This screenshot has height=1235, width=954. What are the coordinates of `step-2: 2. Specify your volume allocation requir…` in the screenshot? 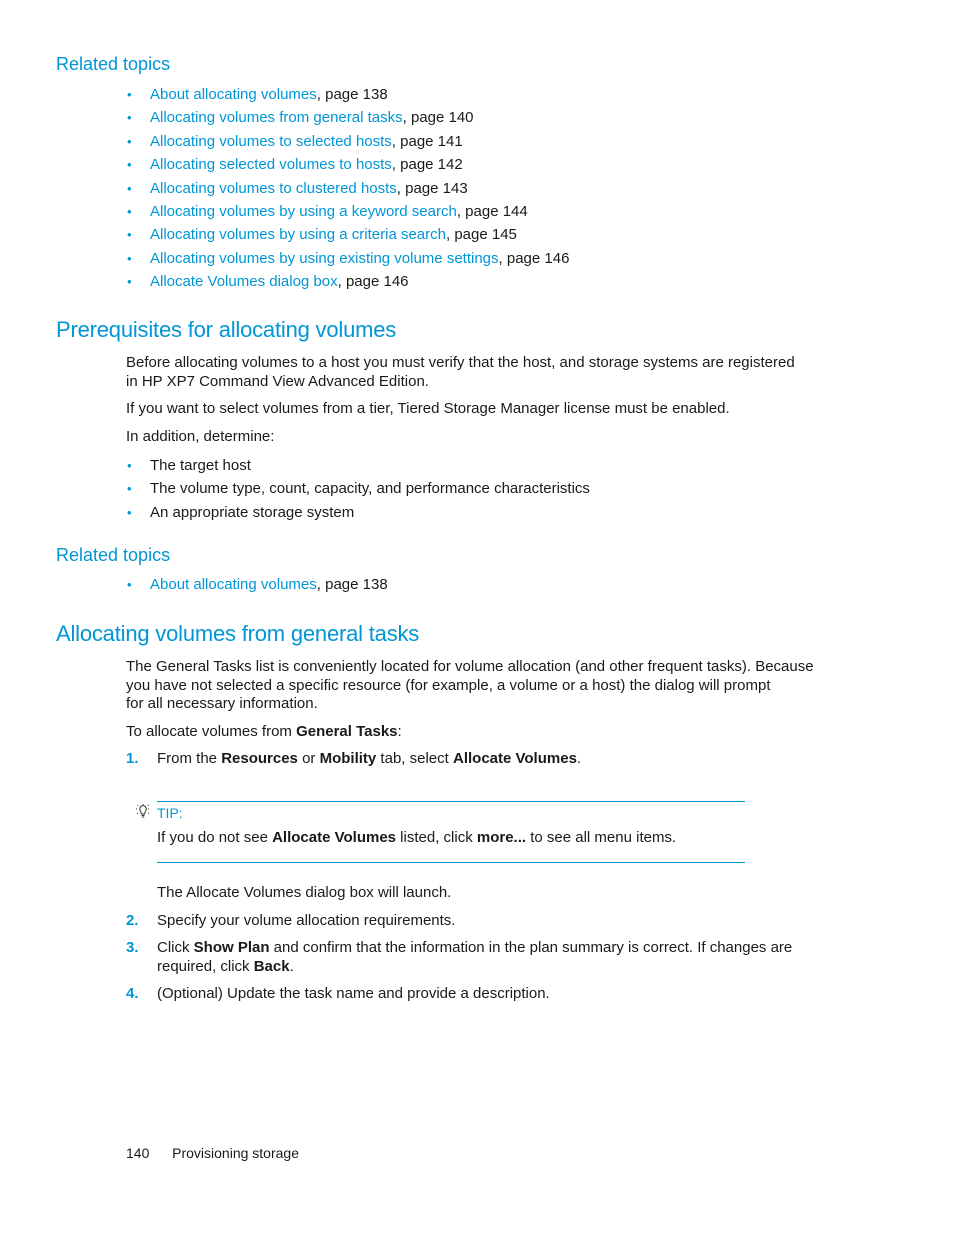 It's located at (471, 921).